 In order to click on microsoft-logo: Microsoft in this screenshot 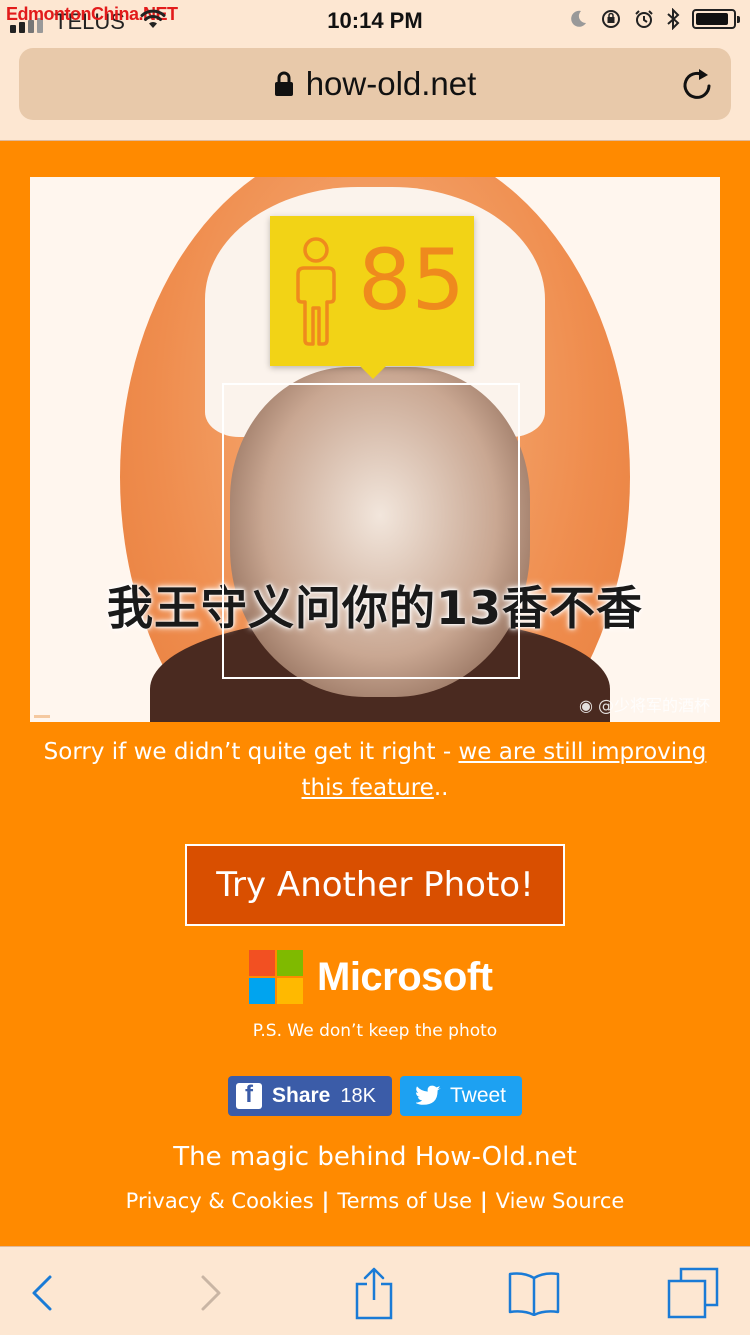, I will do `click(371, 977)`.